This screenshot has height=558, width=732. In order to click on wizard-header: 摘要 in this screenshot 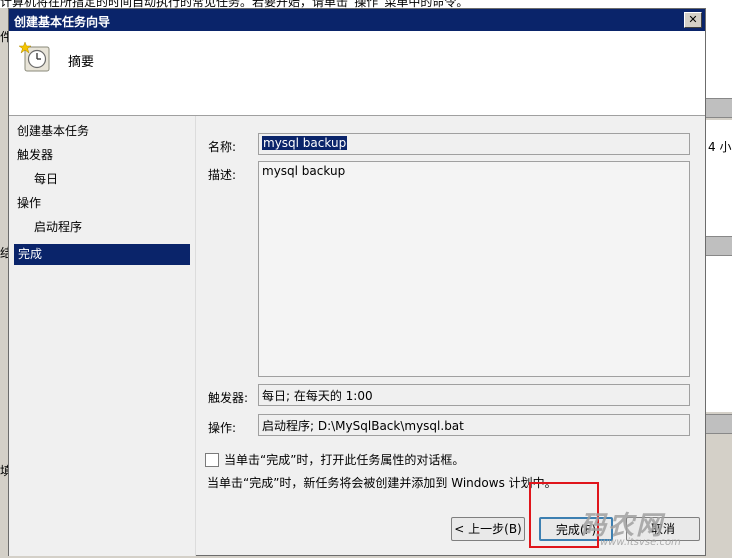, I will do `click(357, 73)`.